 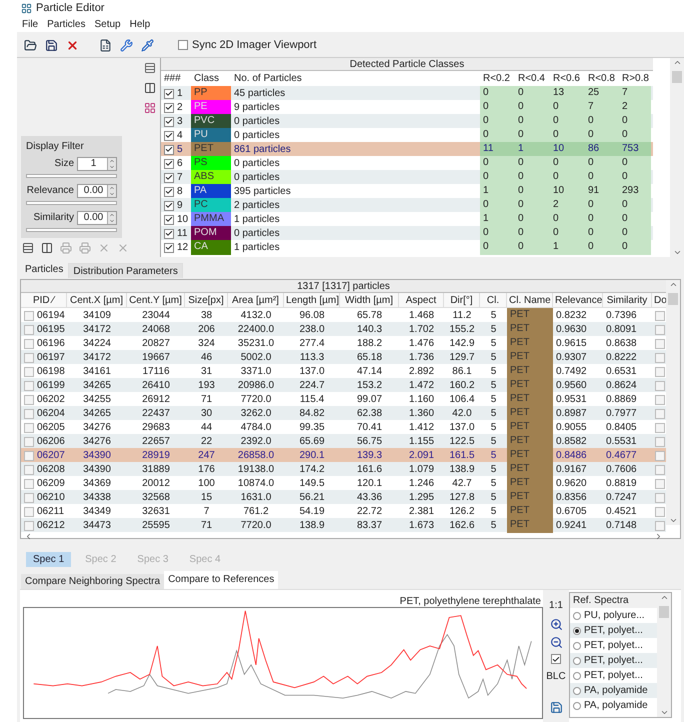 What do you see at coordinates (407, 247) in the screenshot?
I see `class-row: 12 CA 1 particles 0 0 1 0 0` at bounding box center [407, 247].